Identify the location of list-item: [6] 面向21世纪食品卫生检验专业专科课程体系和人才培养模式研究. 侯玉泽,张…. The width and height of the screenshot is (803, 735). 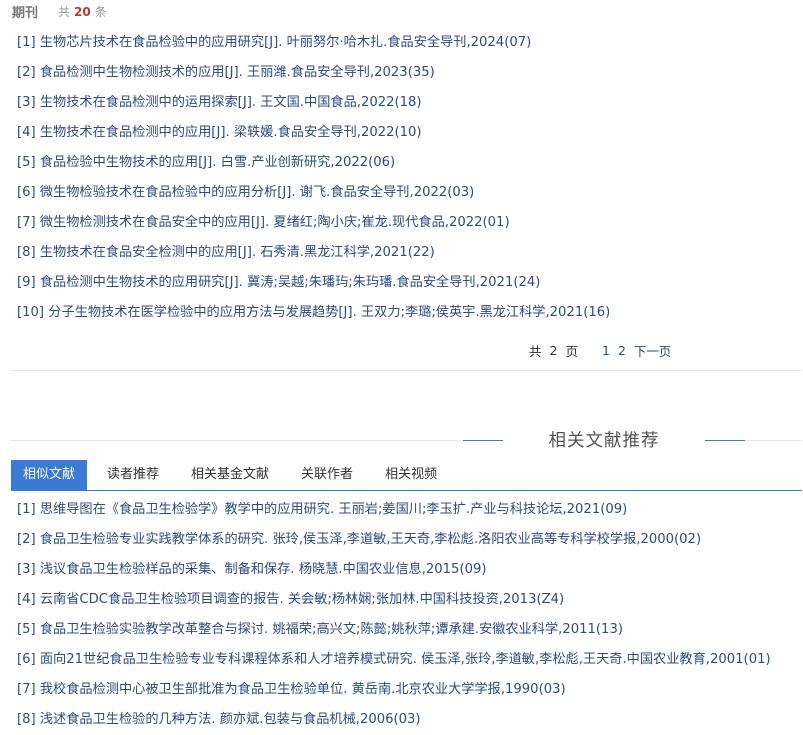
(394, 660).